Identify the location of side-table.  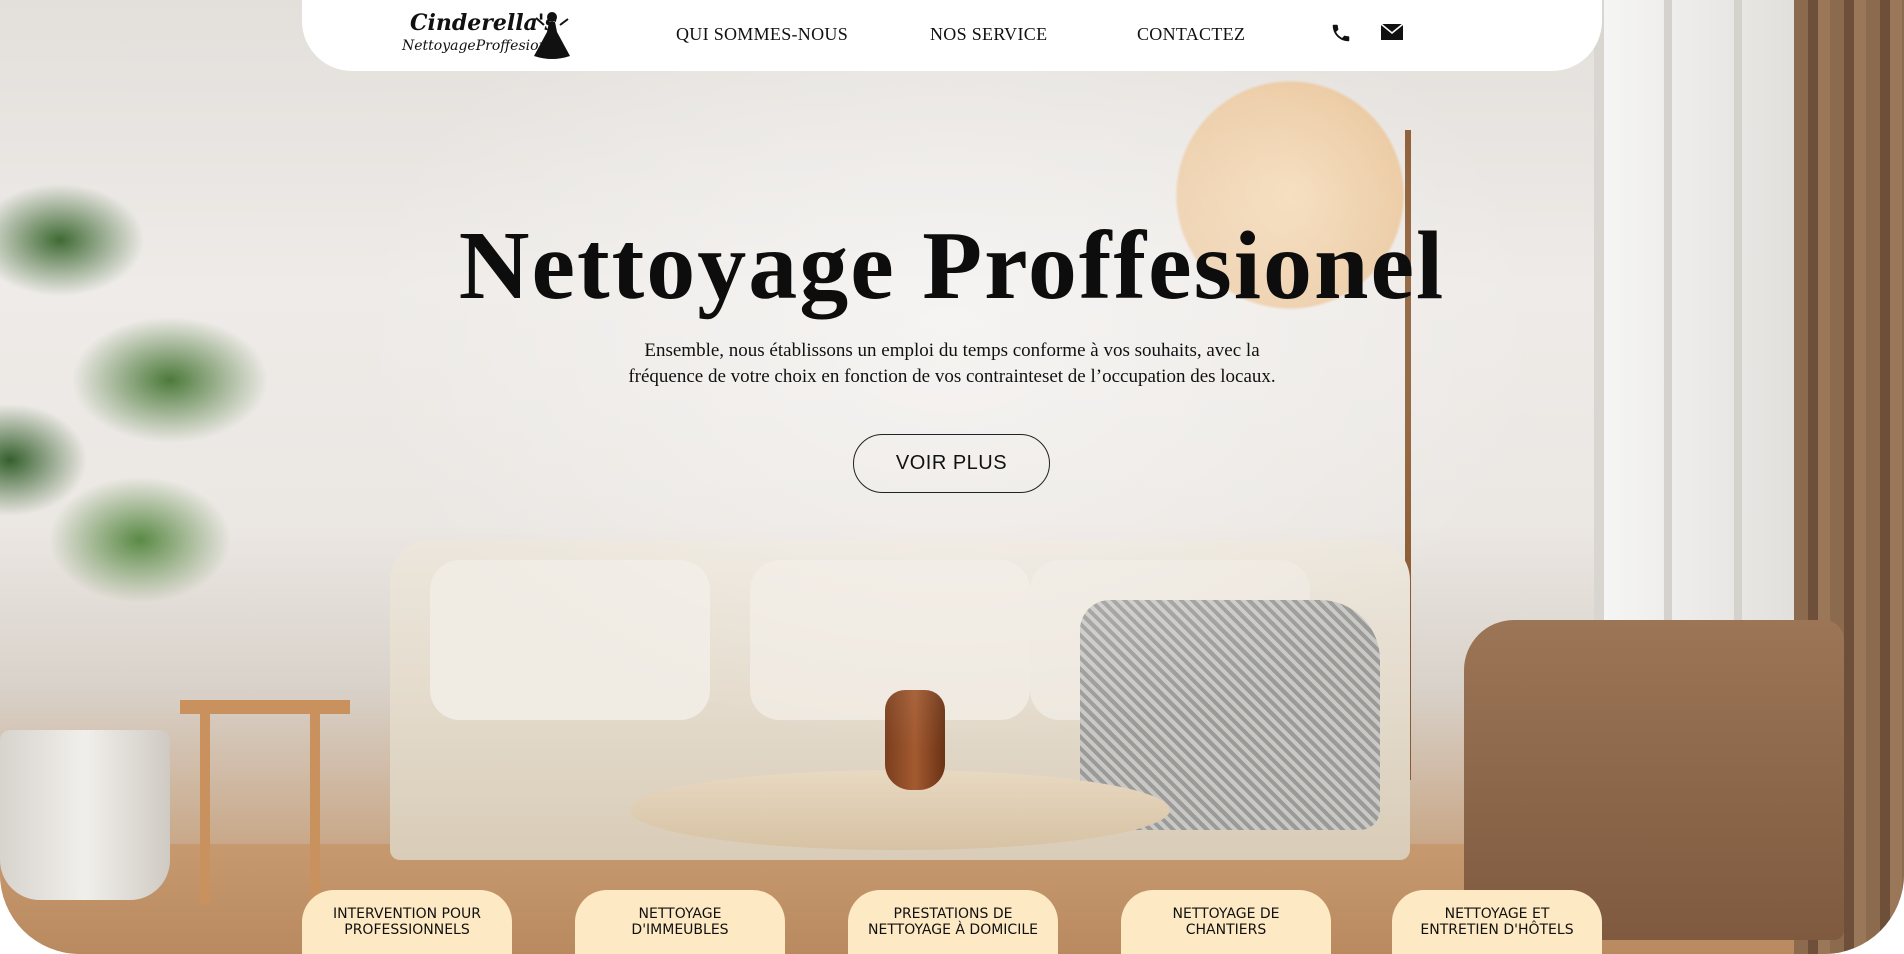
(265, 802).